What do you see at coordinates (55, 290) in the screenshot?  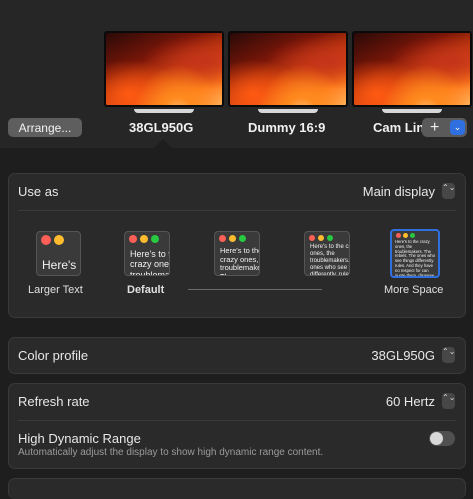 I see `resolution-label-larger-text: Larger Text` at bounding box center [55, 290].